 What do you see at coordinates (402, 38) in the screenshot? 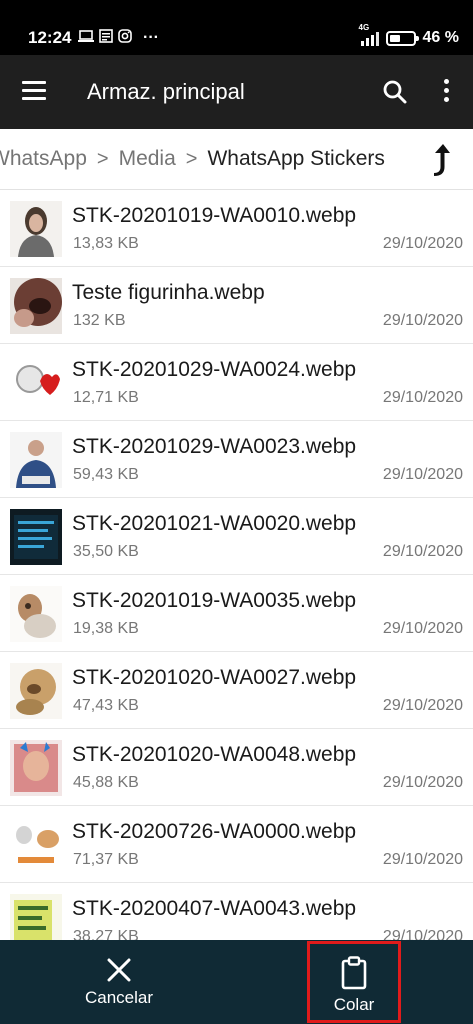
I see `battery-icon` at bounding box center [402, 38].